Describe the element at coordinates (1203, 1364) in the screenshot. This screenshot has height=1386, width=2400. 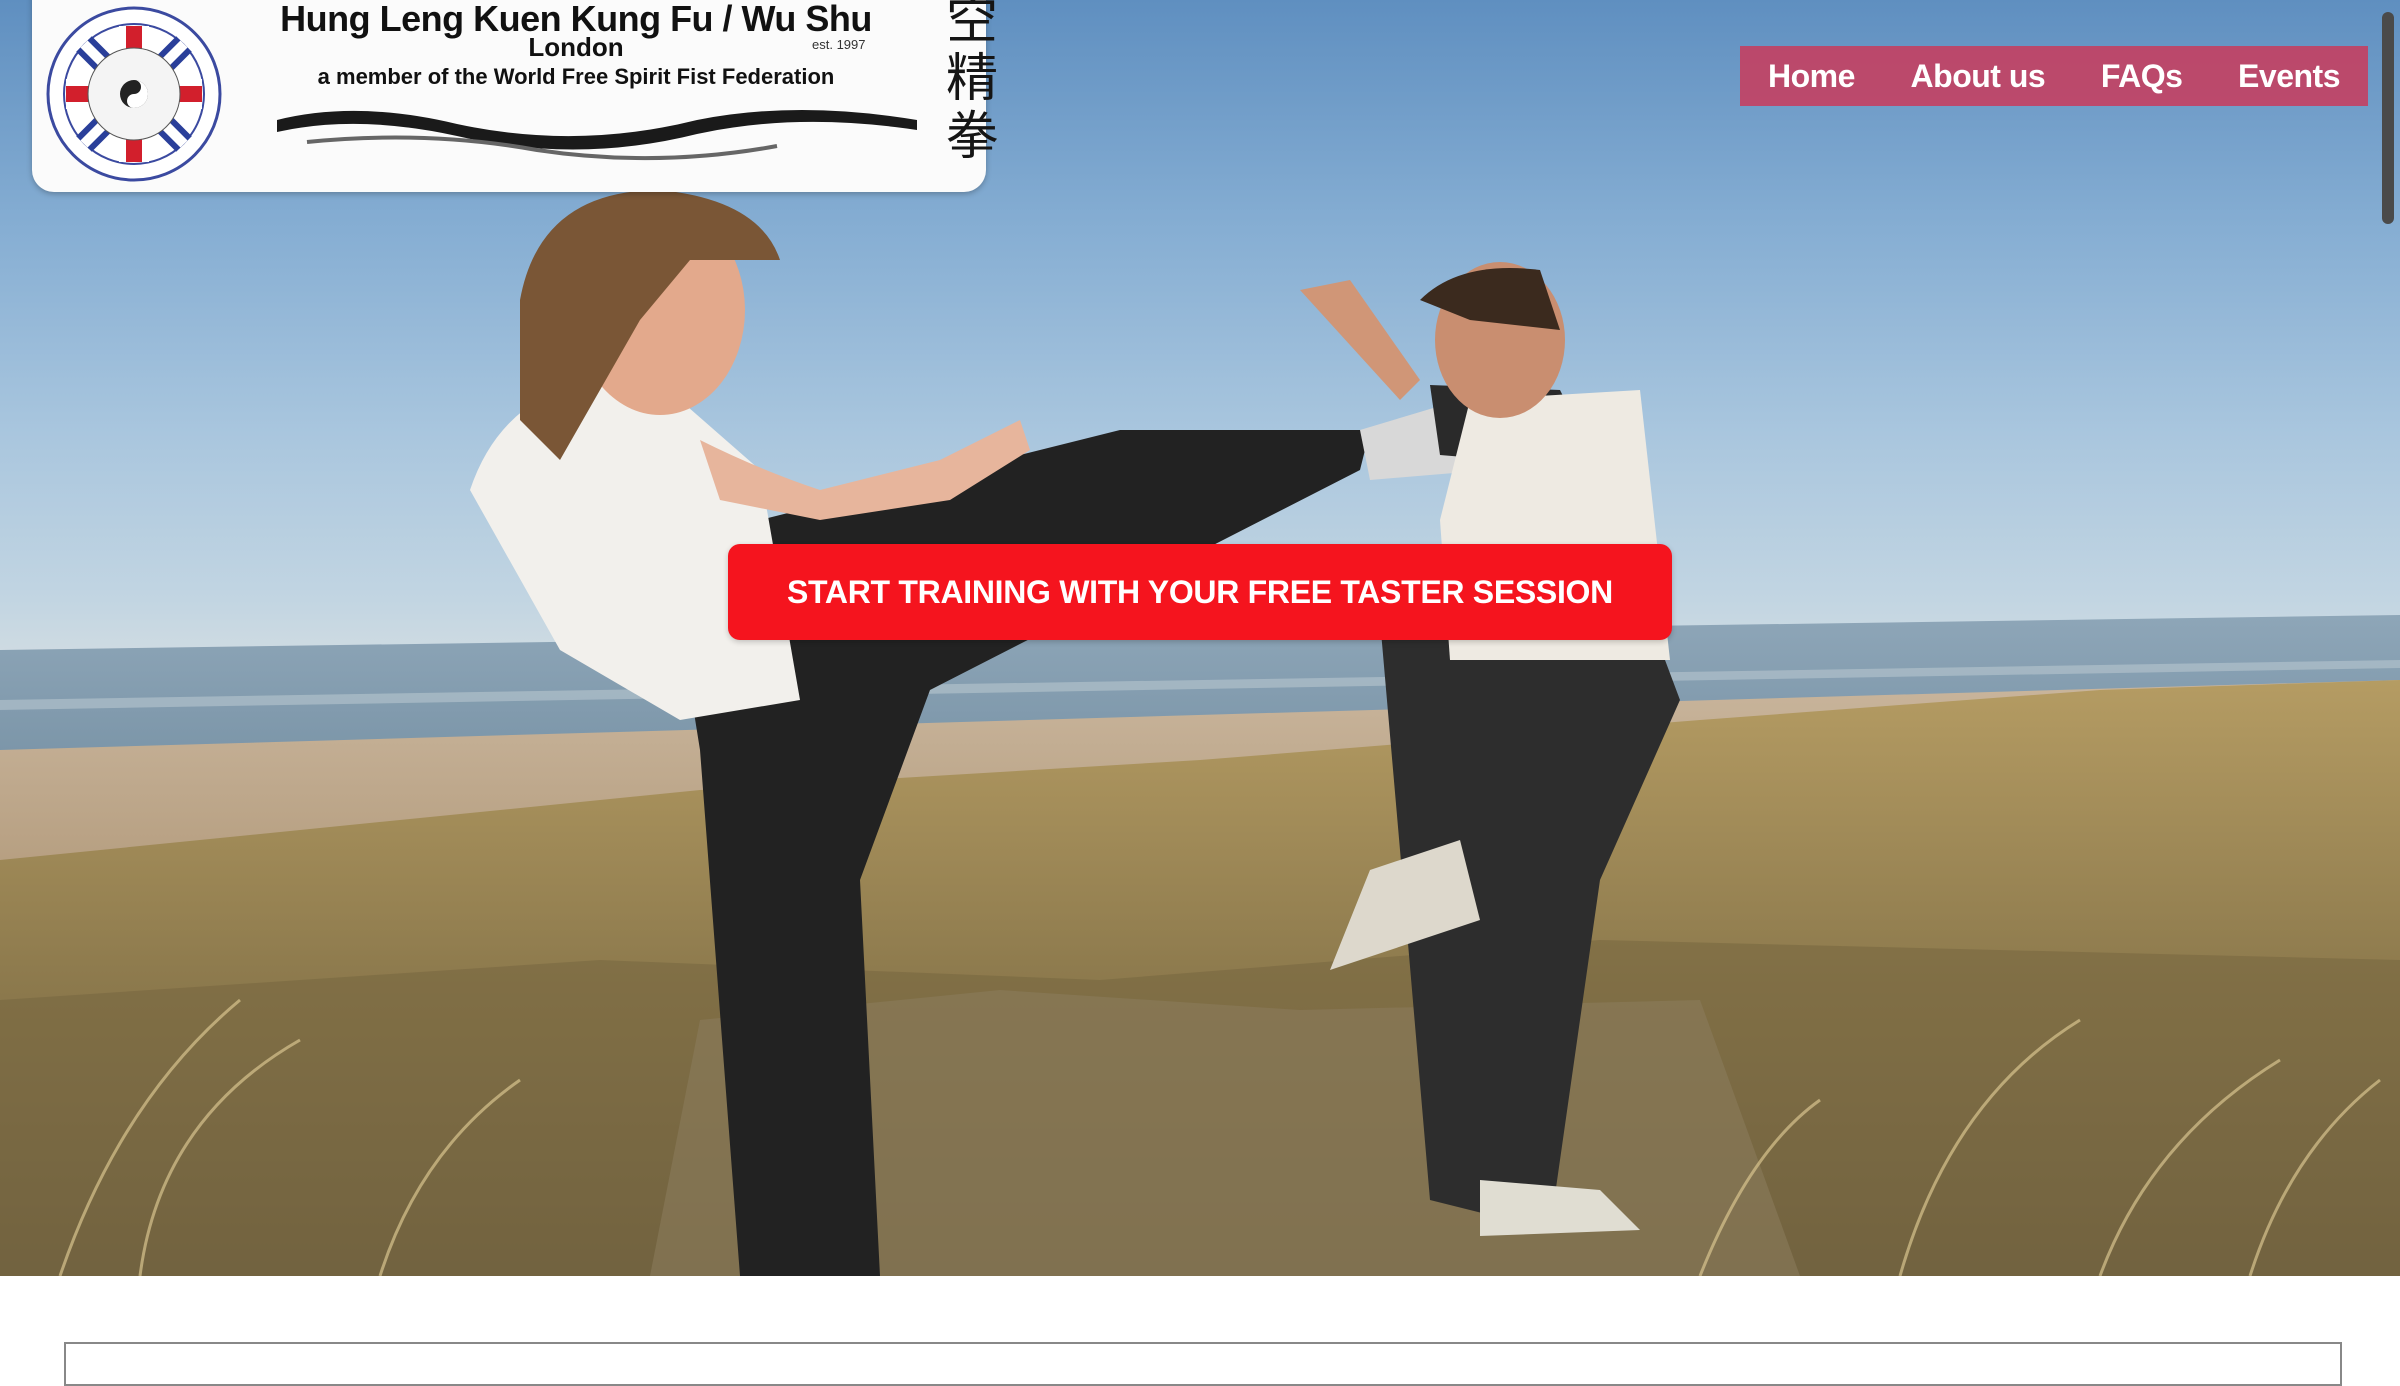
I see `content-section` at that location.